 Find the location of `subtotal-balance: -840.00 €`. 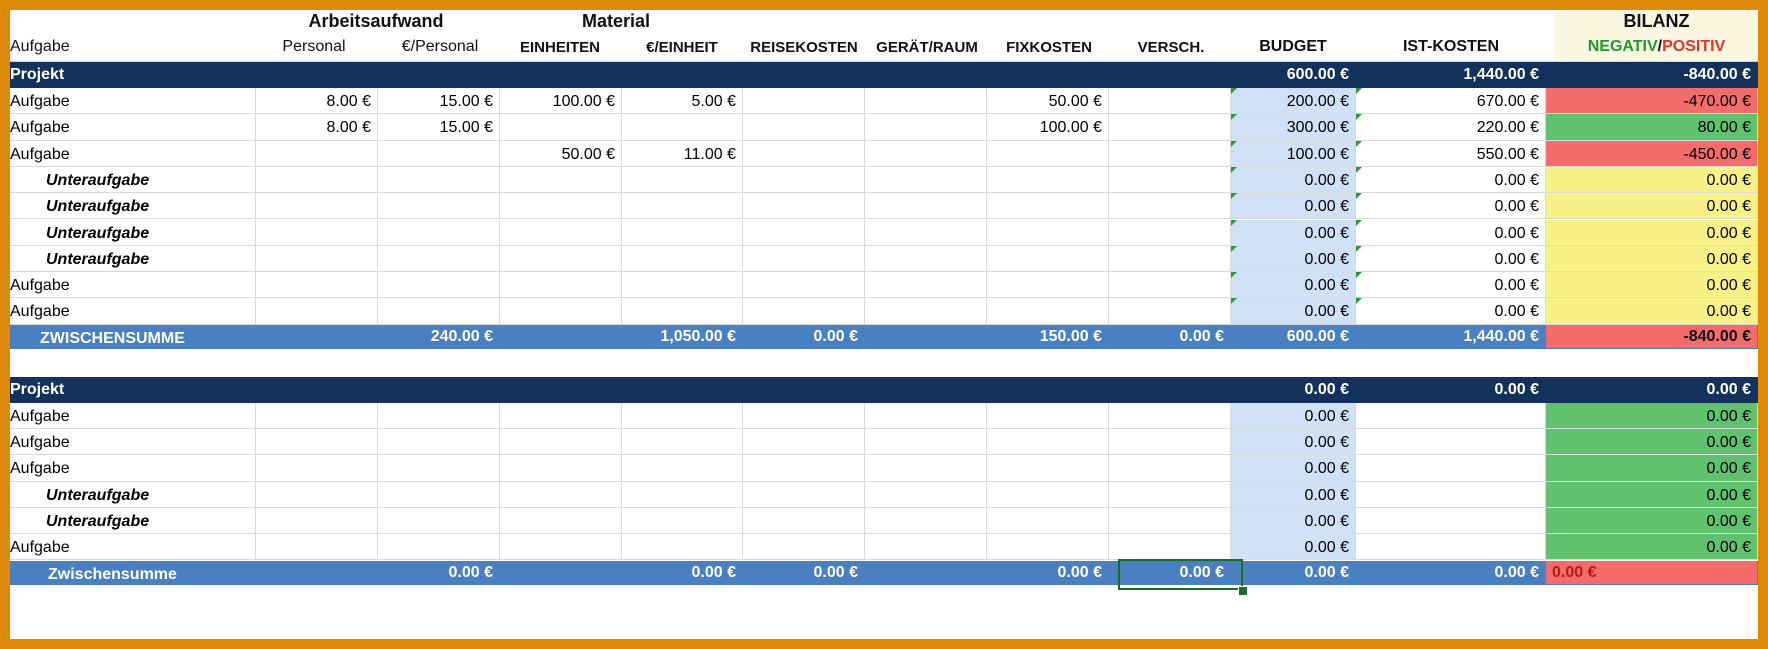

subtotal-balance: -840.00 € is located at coordinates (1652, 336).